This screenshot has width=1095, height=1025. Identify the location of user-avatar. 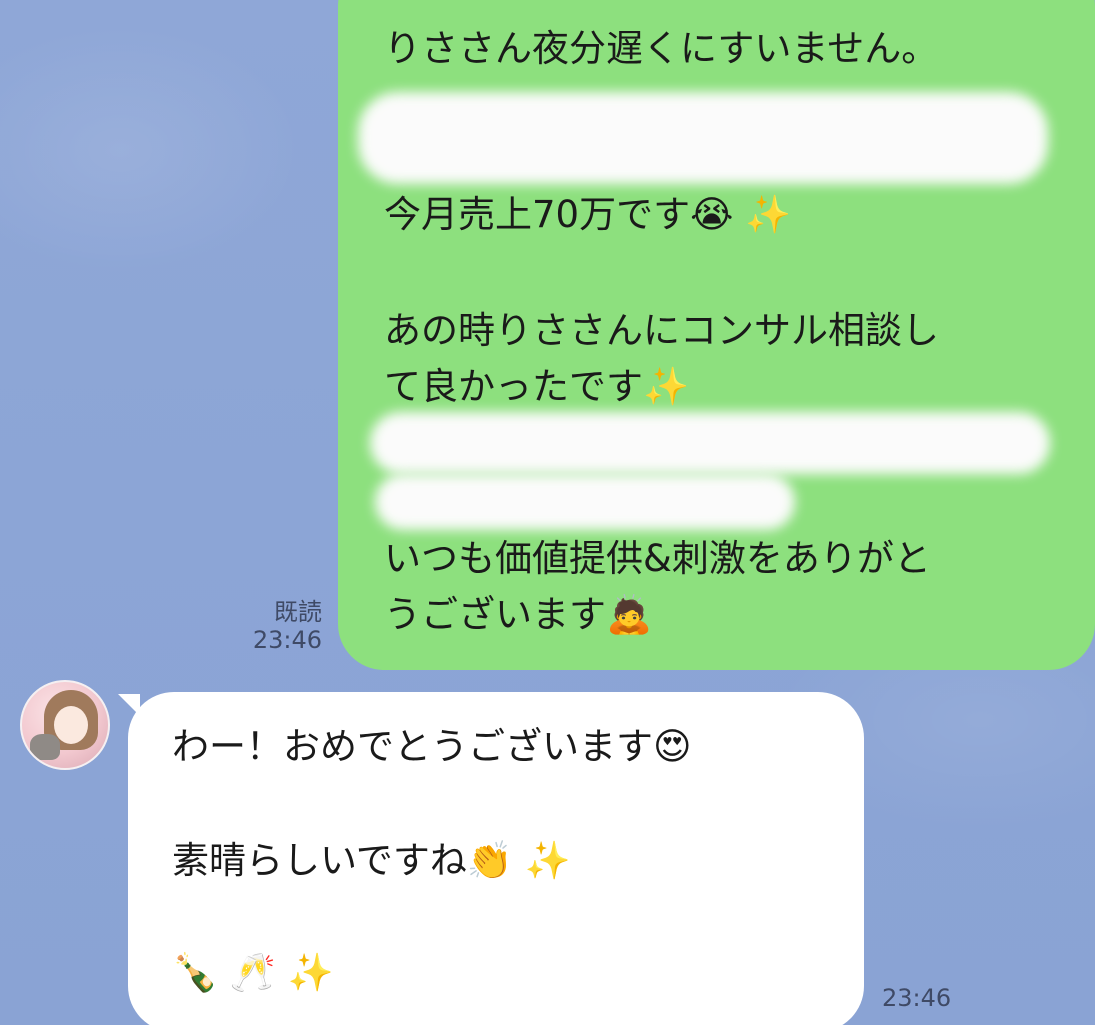
(65, 725).